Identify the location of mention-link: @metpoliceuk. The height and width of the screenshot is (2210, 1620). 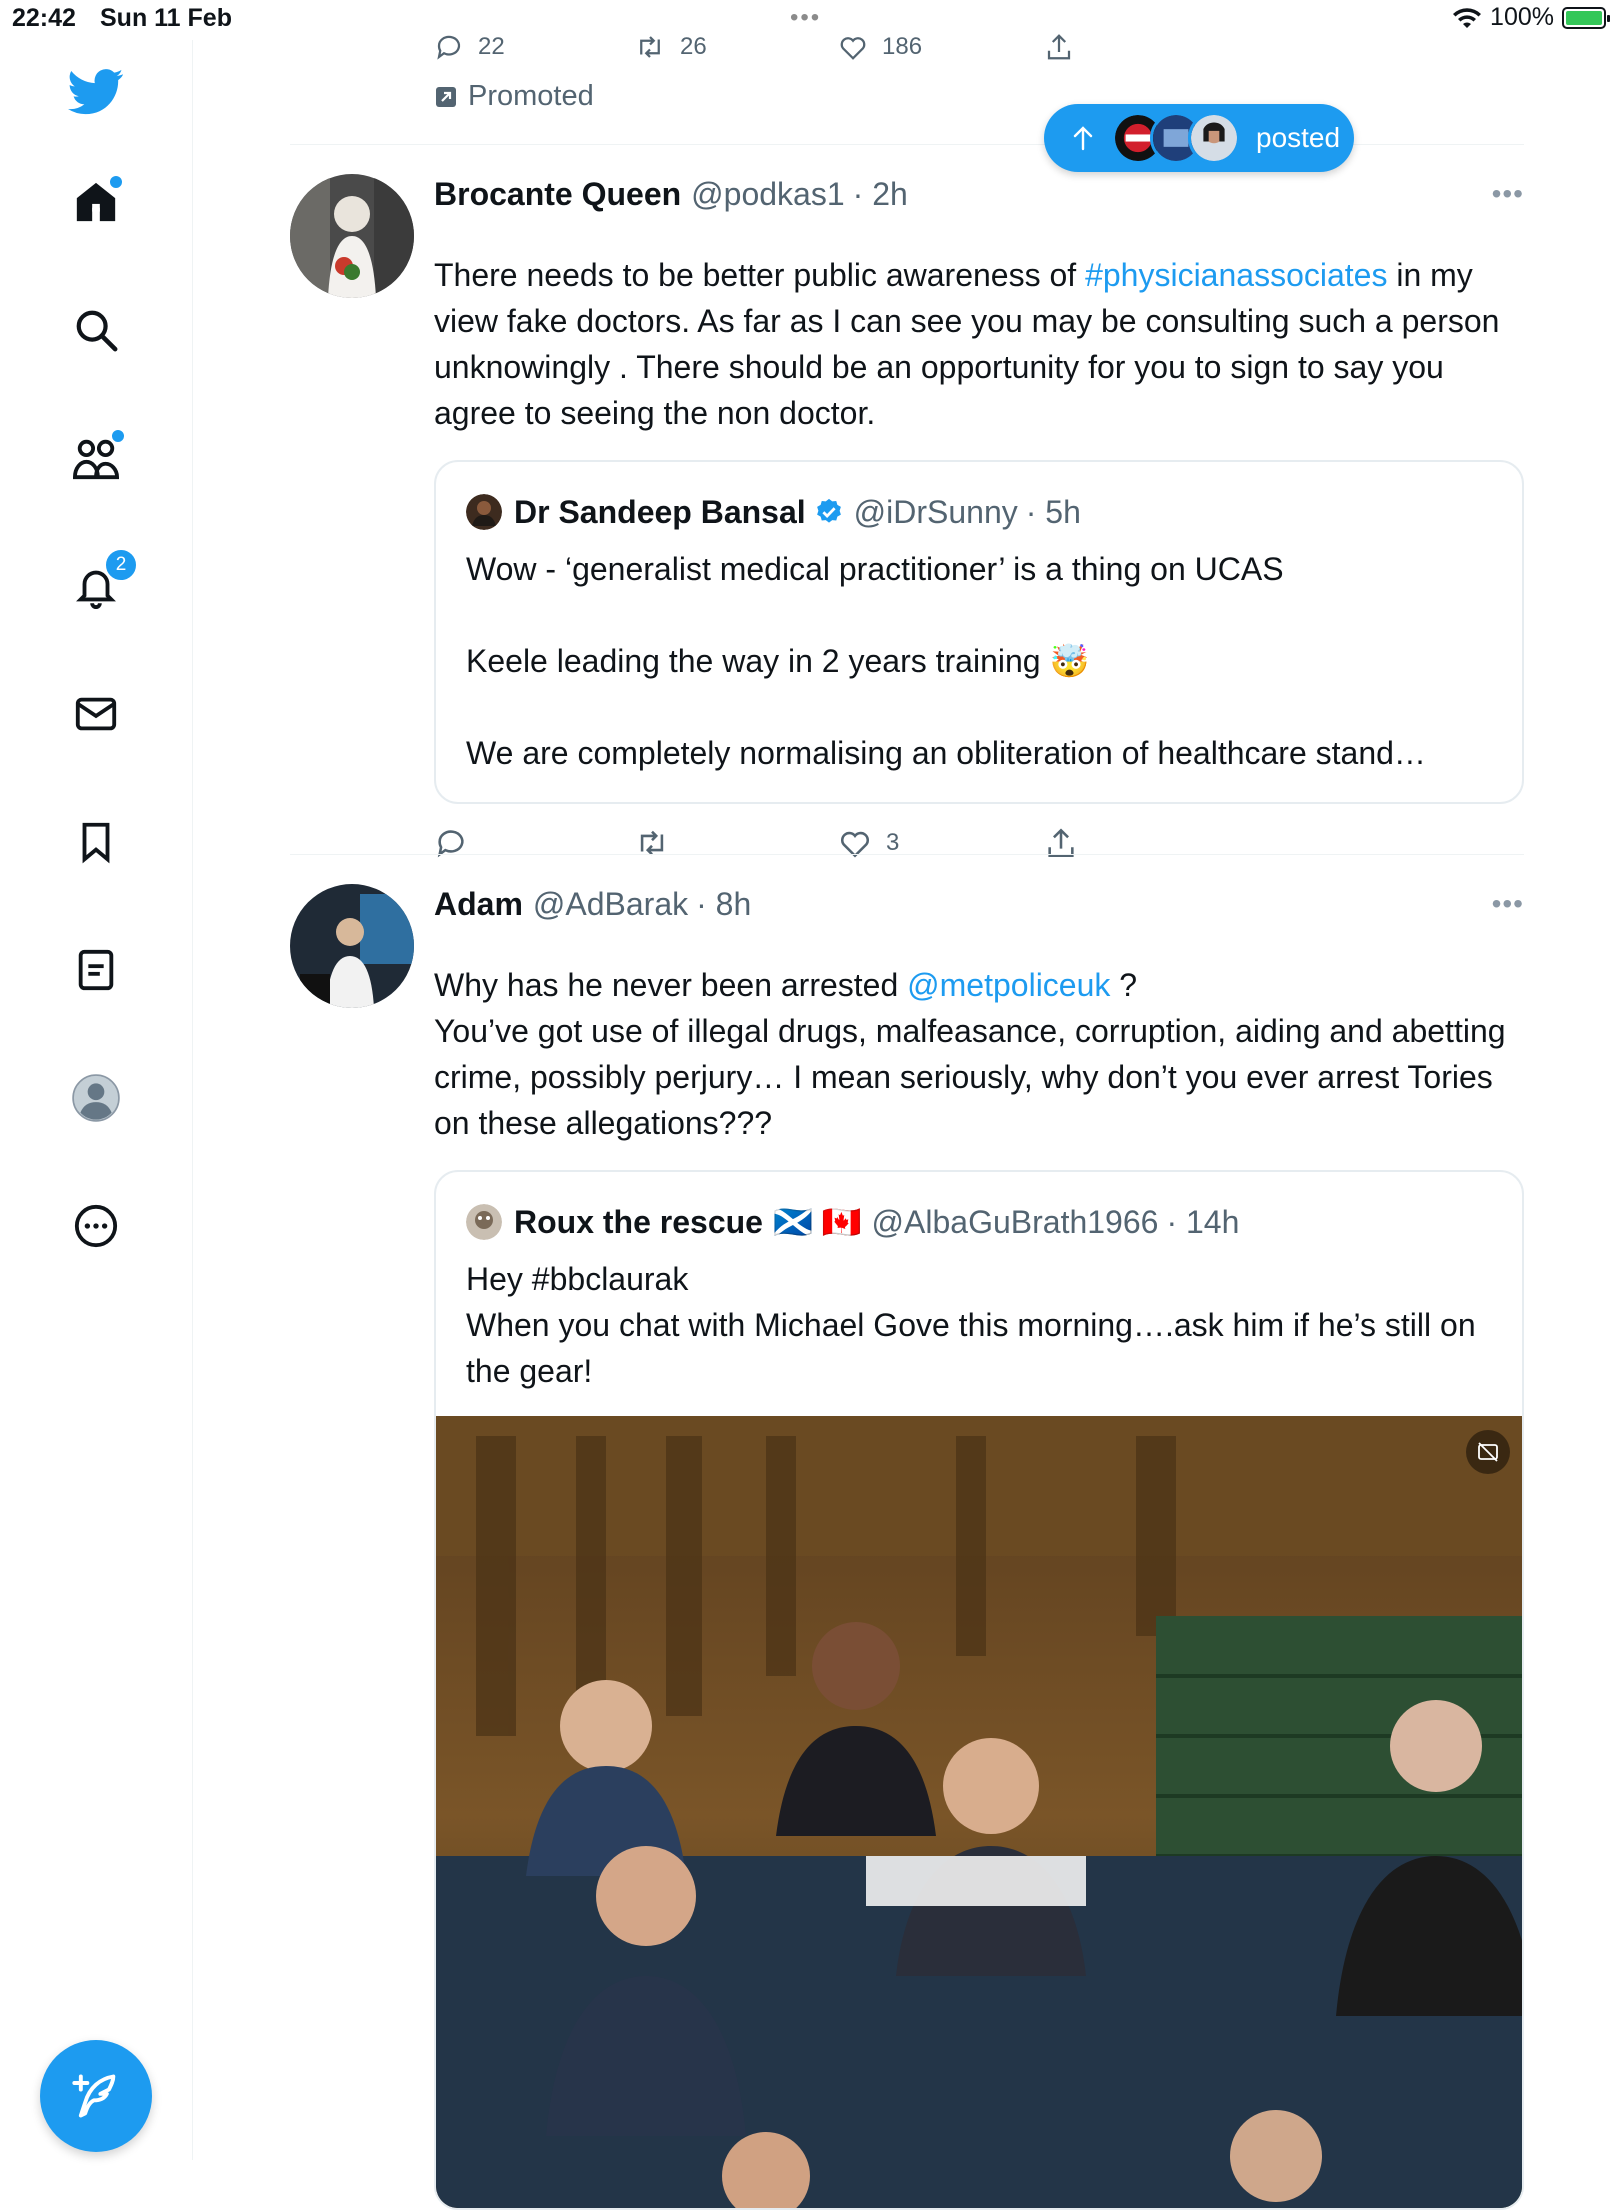
(1008, 985).